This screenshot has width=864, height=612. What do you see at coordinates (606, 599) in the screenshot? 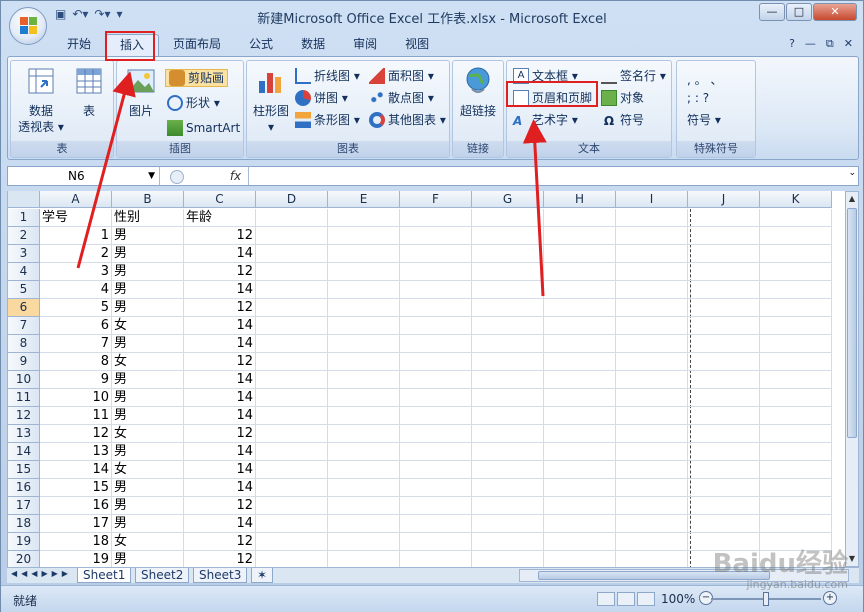
I see `normal-view-button` at bounding box center [606, 599].